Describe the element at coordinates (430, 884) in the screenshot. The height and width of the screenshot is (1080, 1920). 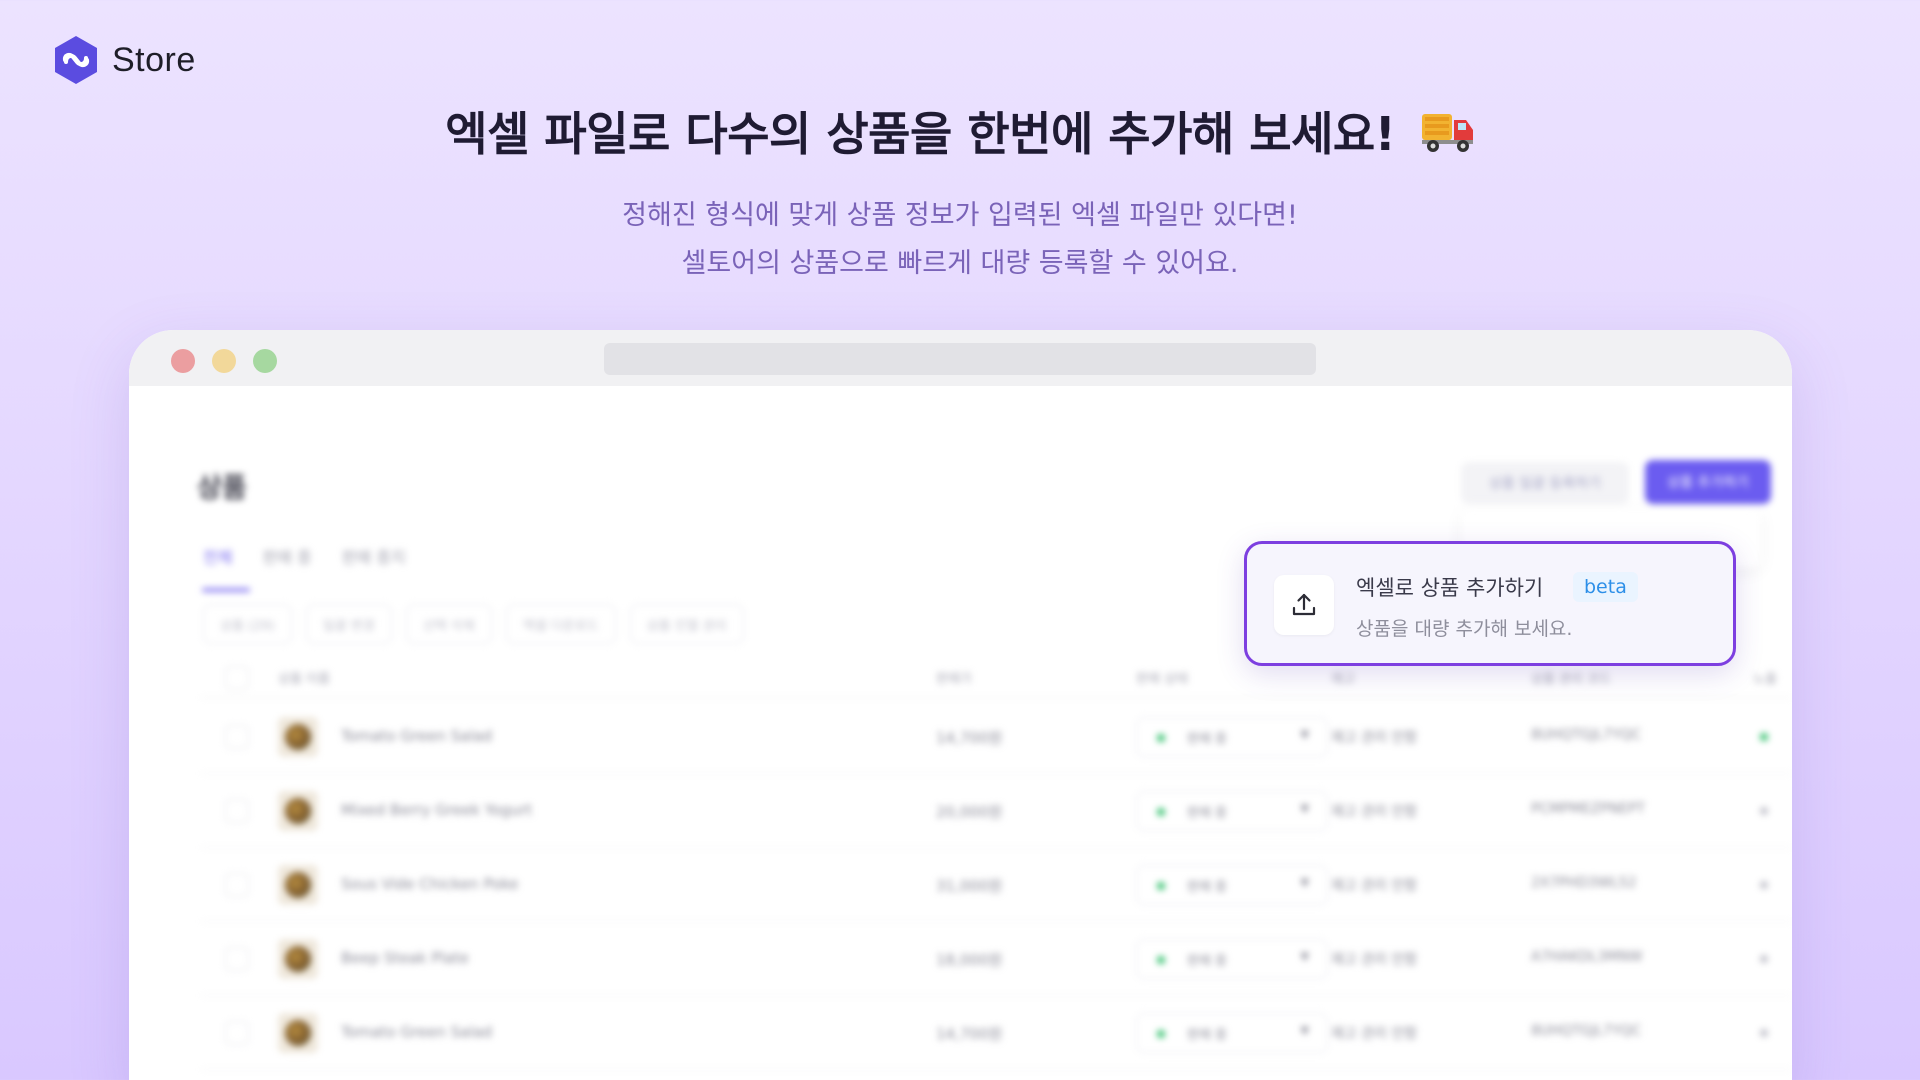
I see `product-name: Sous Vide Chicken Poke` at that location.